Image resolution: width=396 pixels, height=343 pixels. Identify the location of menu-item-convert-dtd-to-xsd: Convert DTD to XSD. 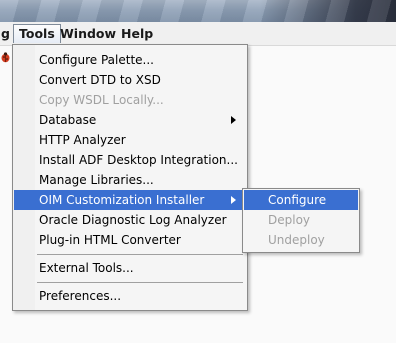
(129, 80).